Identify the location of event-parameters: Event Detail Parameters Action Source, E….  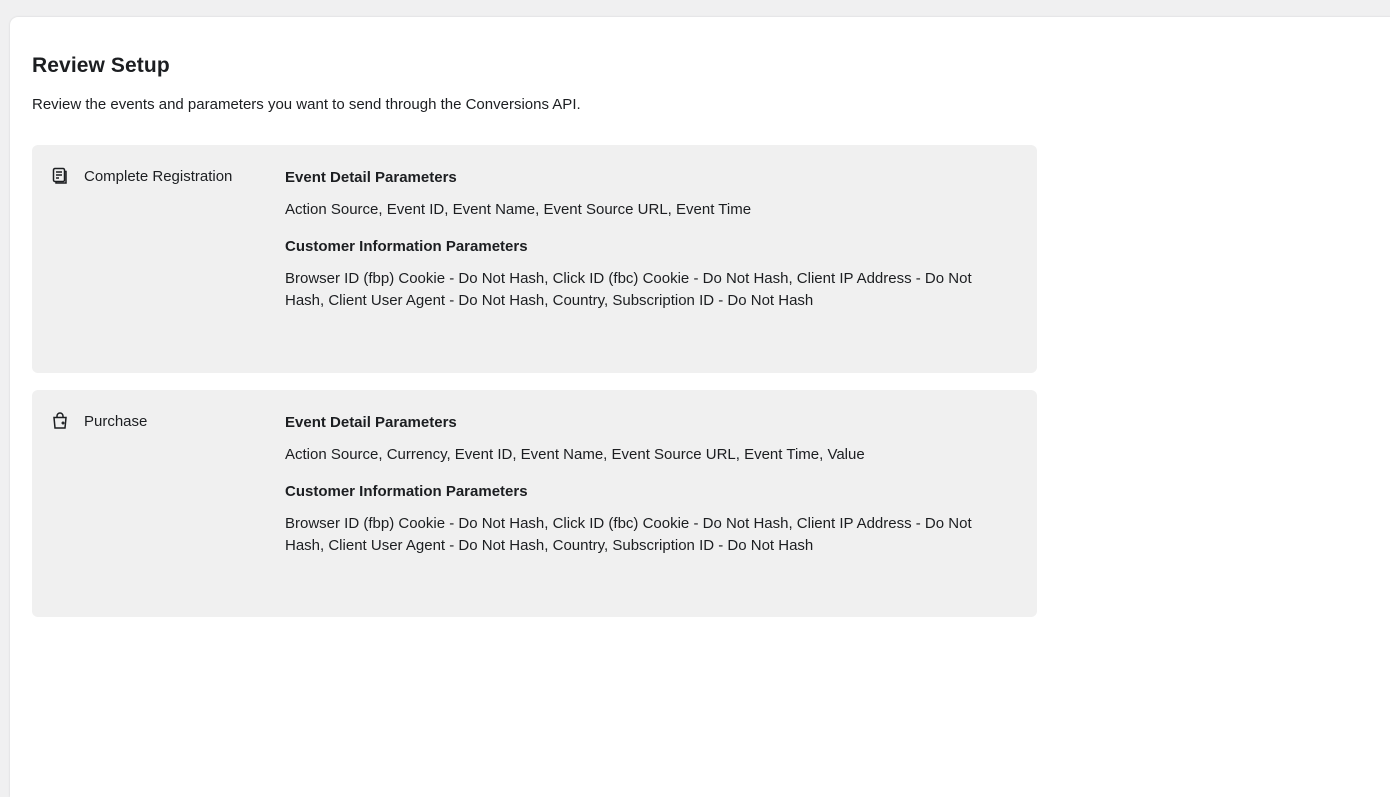
(645, 249).